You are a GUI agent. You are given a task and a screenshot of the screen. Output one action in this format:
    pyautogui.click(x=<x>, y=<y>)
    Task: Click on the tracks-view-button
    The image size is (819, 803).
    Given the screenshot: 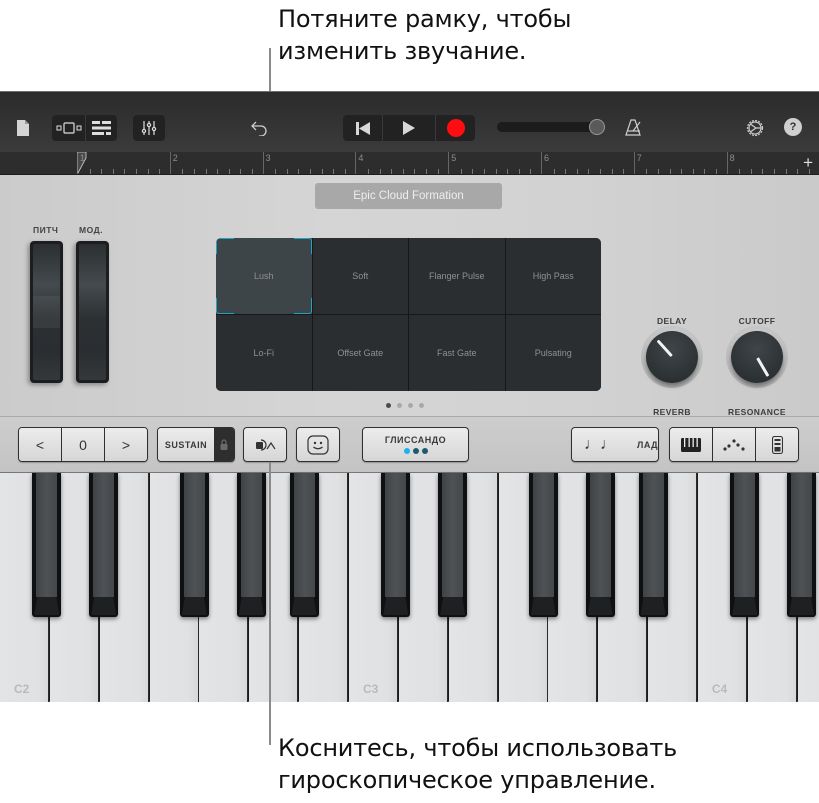 What is the action you would take?
    pyautogui.click(x=68, y=128)
    